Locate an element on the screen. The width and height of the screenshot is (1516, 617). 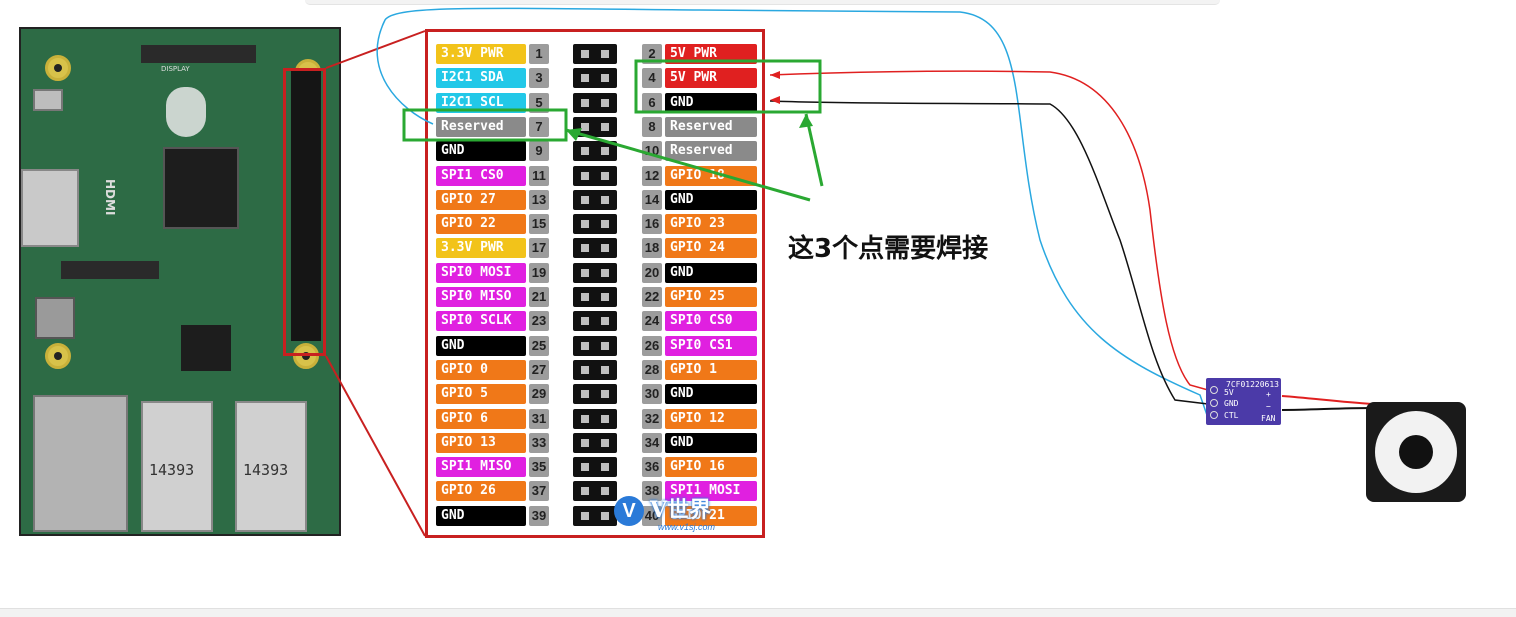
watermark-url: www.v1sj.com is located at coordinates (687, 527).